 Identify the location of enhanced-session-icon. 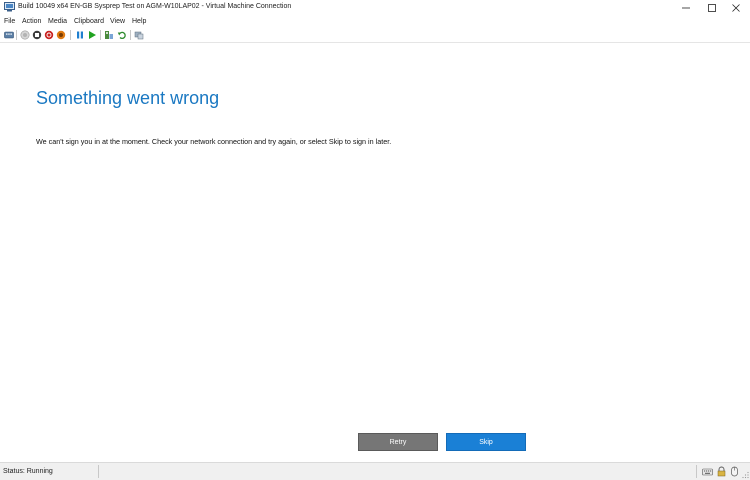
(139, 35).